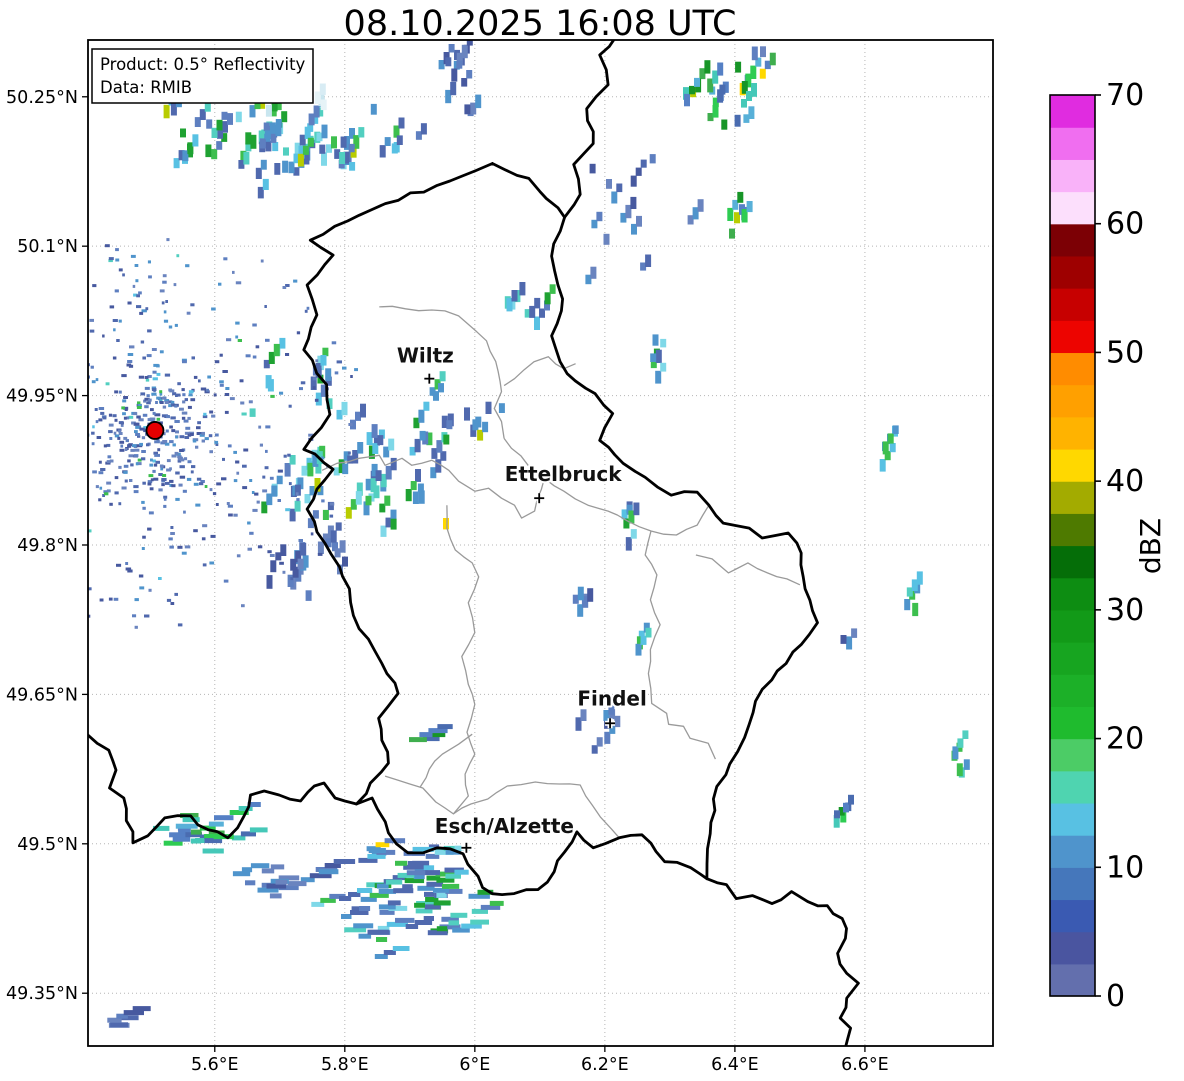 This screenshot has height=1081, width=1184. I want to click on colorbar-tick-label: 0, so click(1115, 996).